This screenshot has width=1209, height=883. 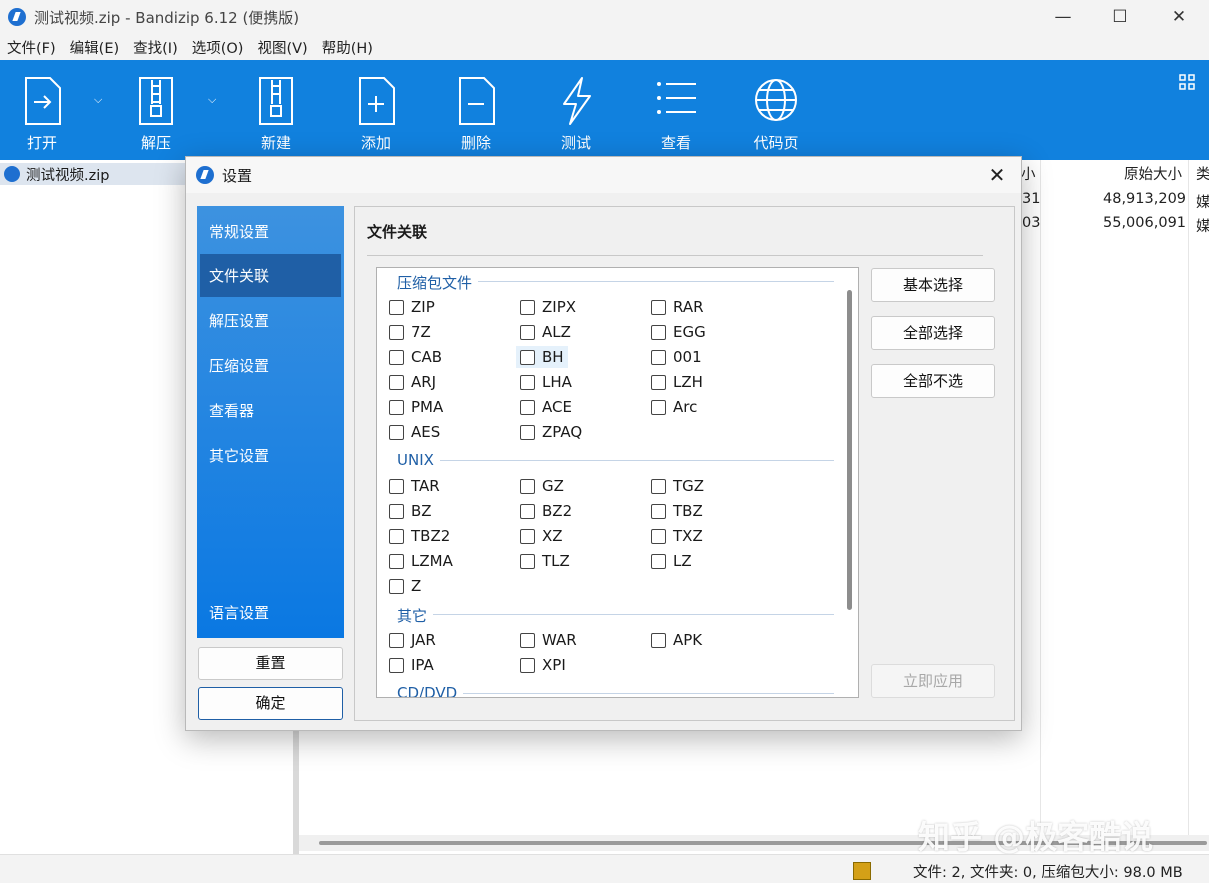 I want to click on add-button: 添加, so click(x=376, y=110).